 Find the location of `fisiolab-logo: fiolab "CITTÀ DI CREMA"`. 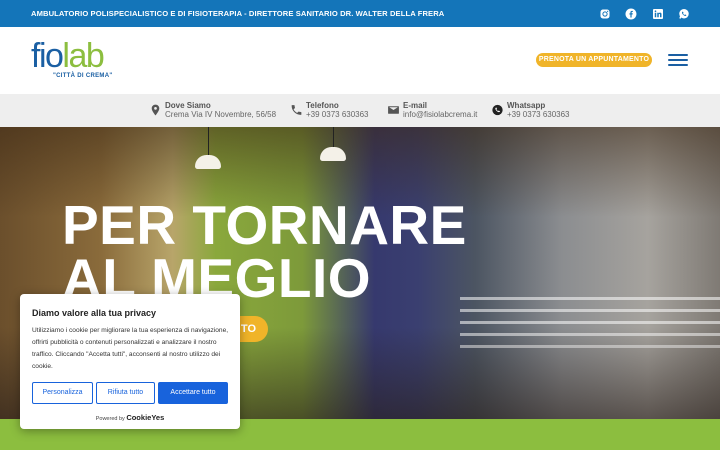

fisiolab-logo: fiolab "CITTÀ DI CREMA" is located at coordinates (76, 62).